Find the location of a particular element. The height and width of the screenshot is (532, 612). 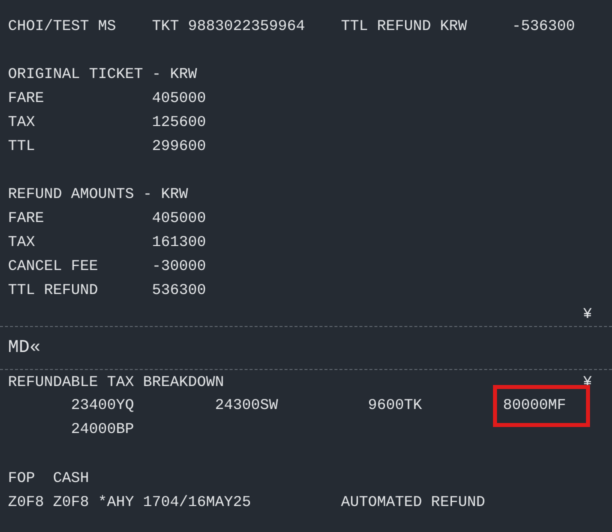

amount-label: TTL REFUND is located at coordinates (53, 290).